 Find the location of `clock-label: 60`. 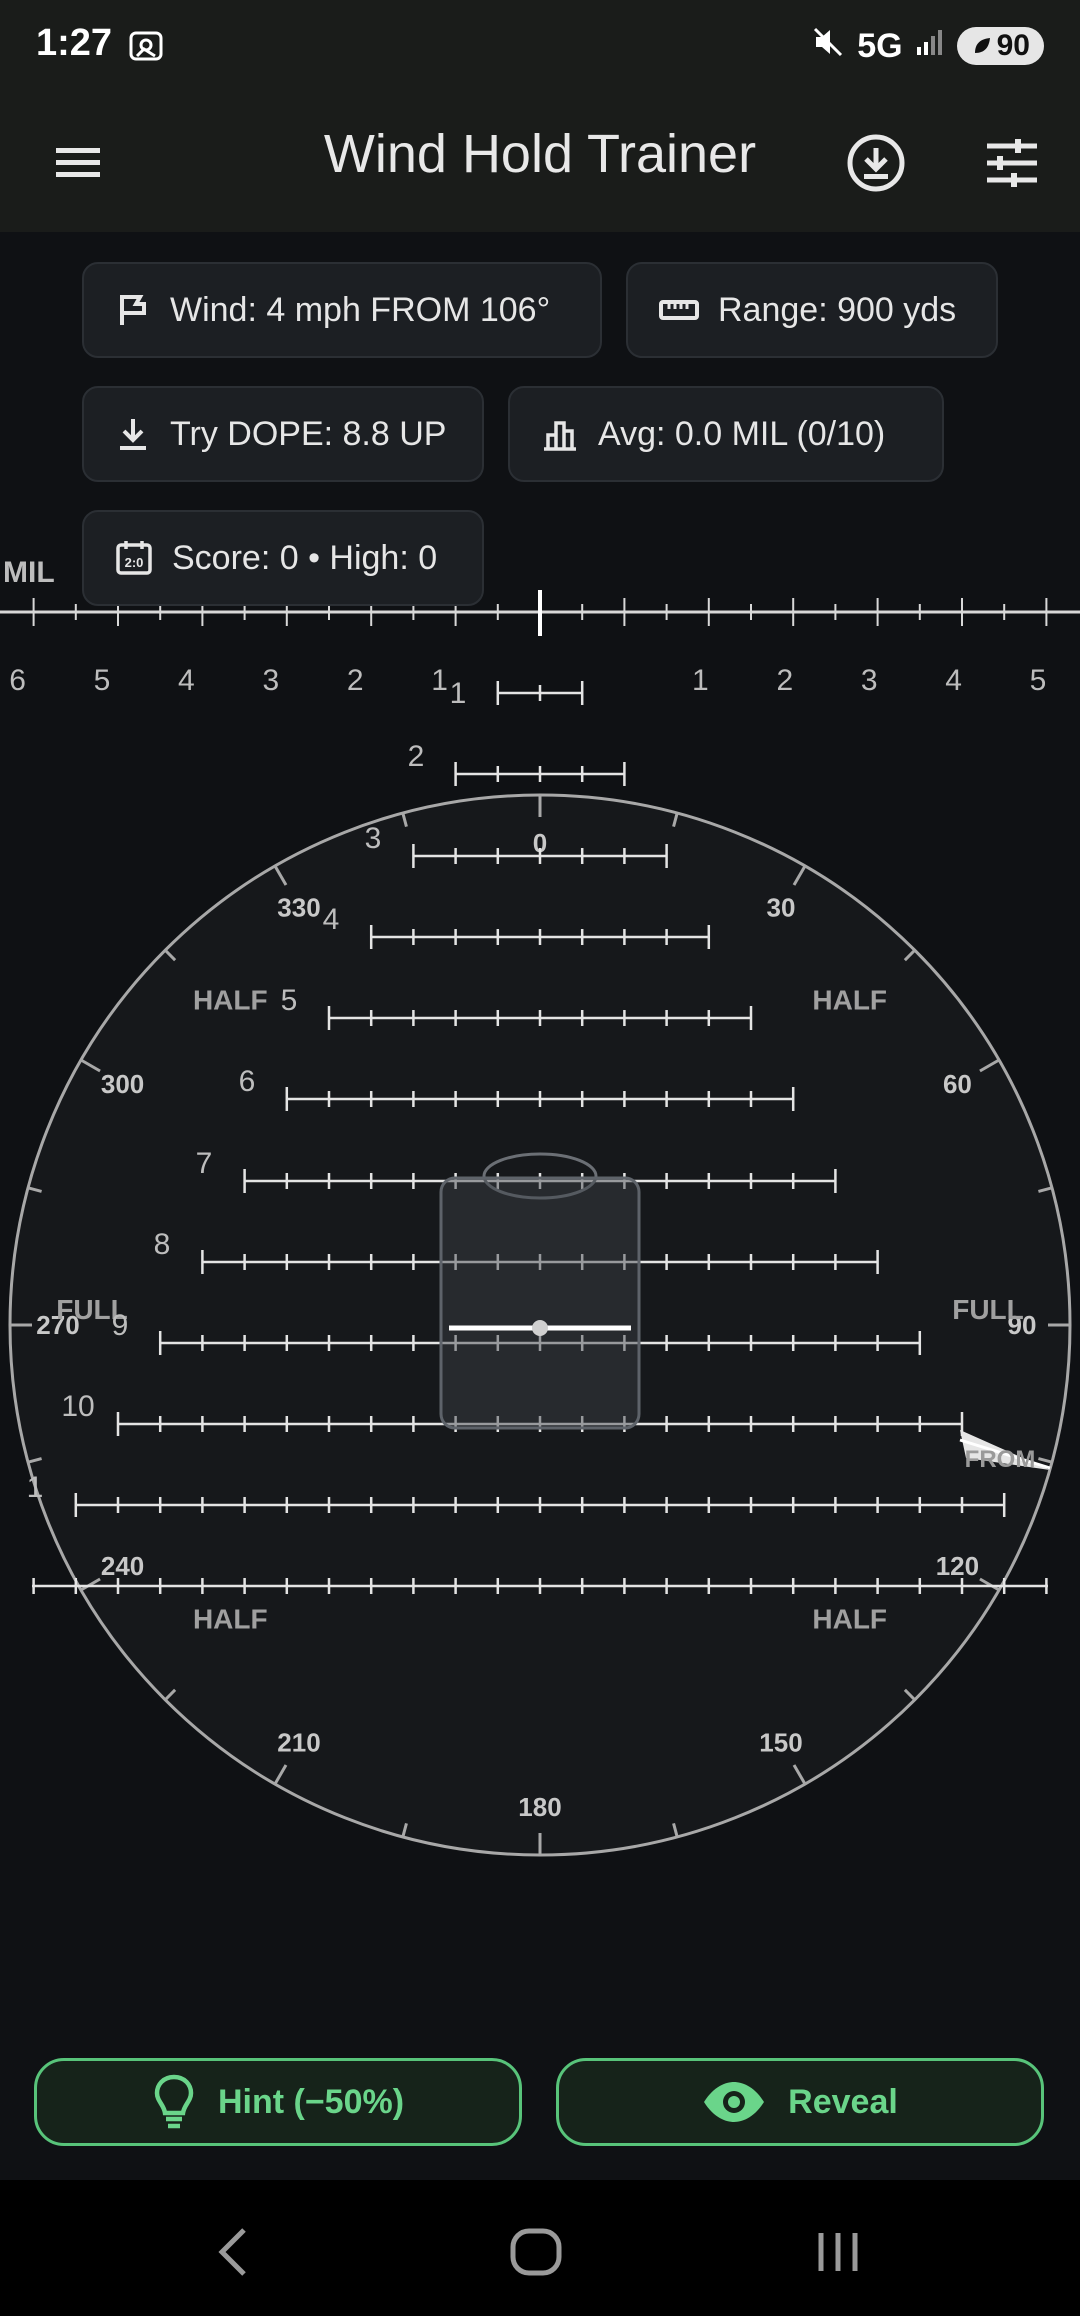

clock-label: 60 is located at coordinates (957, 1084).